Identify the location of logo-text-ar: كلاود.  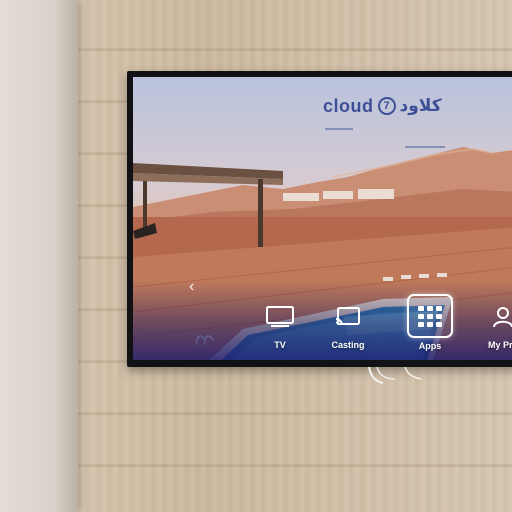
(420, 106).